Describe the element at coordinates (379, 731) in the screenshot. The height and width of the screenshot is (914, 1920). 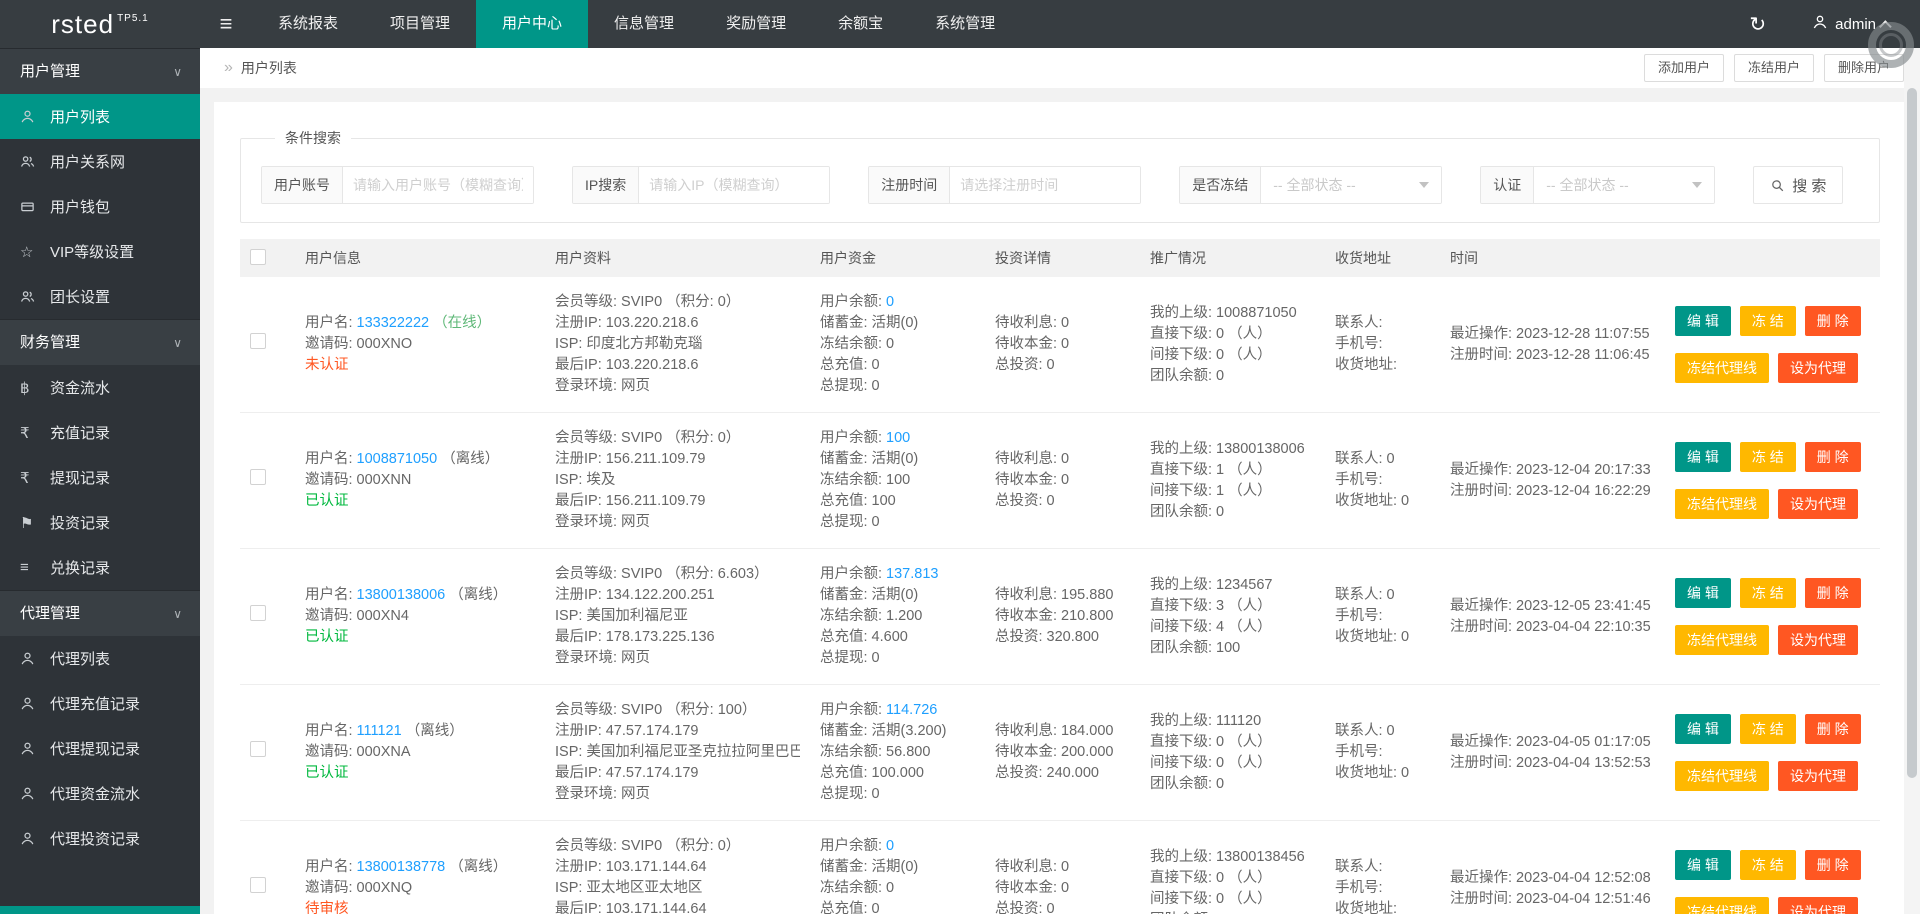
I see `username-link: 111121` at that location.